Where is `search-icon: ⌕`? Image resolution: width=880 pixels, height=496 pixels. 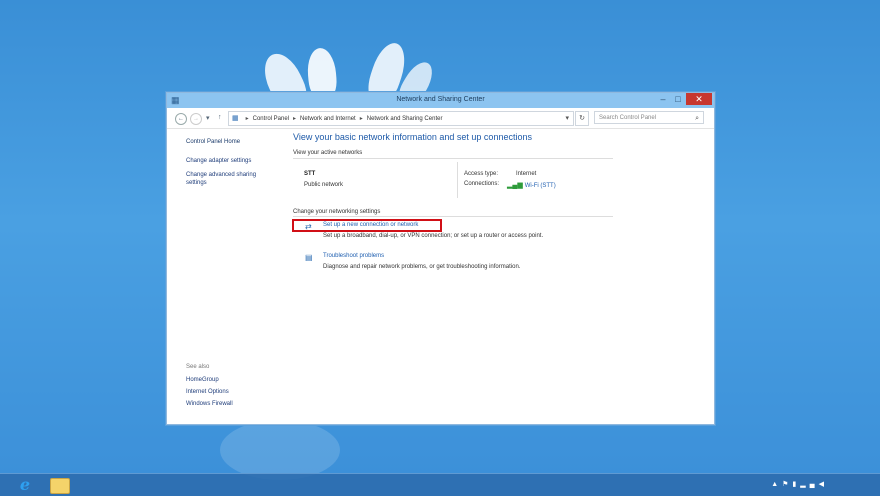
search-icon: ⌕ is located at coordinates (697, 118).